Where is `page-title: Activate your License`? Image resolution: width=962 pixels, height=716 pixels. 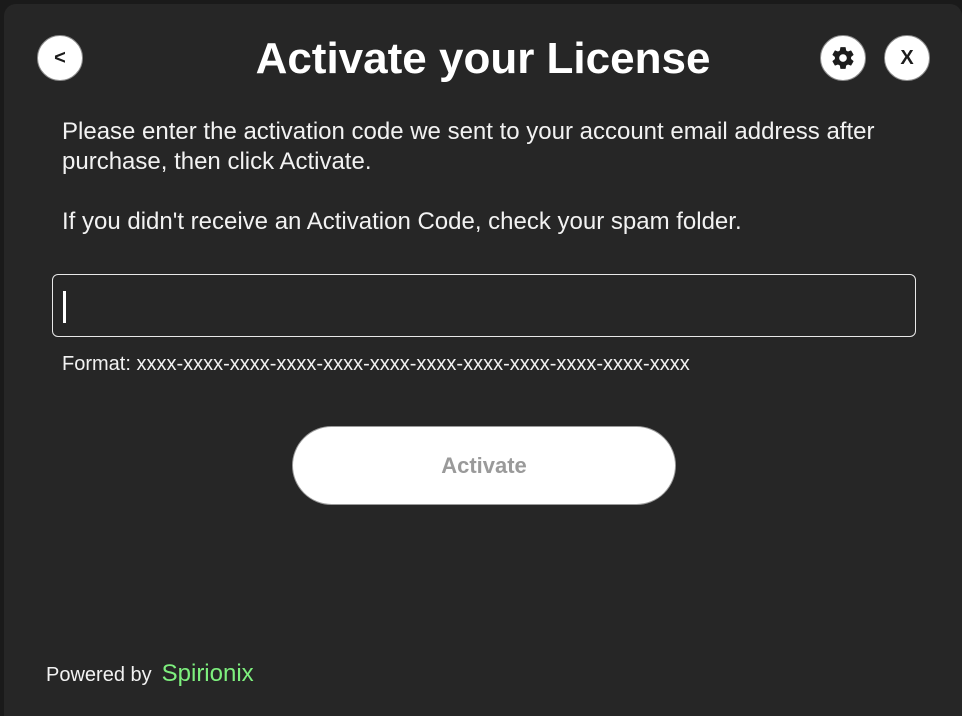
page-title: Activate your License is located at coordinates (483, 58).